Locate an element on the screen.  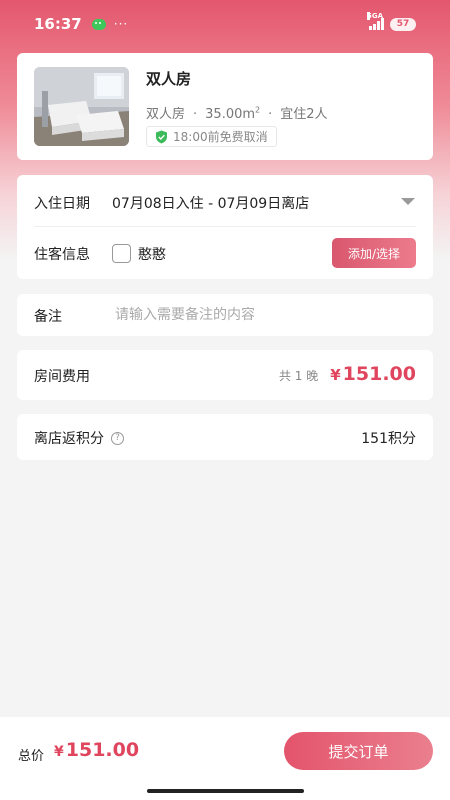
add-select-guest-button: 添加/选择 is located at coordinates (374, 253).